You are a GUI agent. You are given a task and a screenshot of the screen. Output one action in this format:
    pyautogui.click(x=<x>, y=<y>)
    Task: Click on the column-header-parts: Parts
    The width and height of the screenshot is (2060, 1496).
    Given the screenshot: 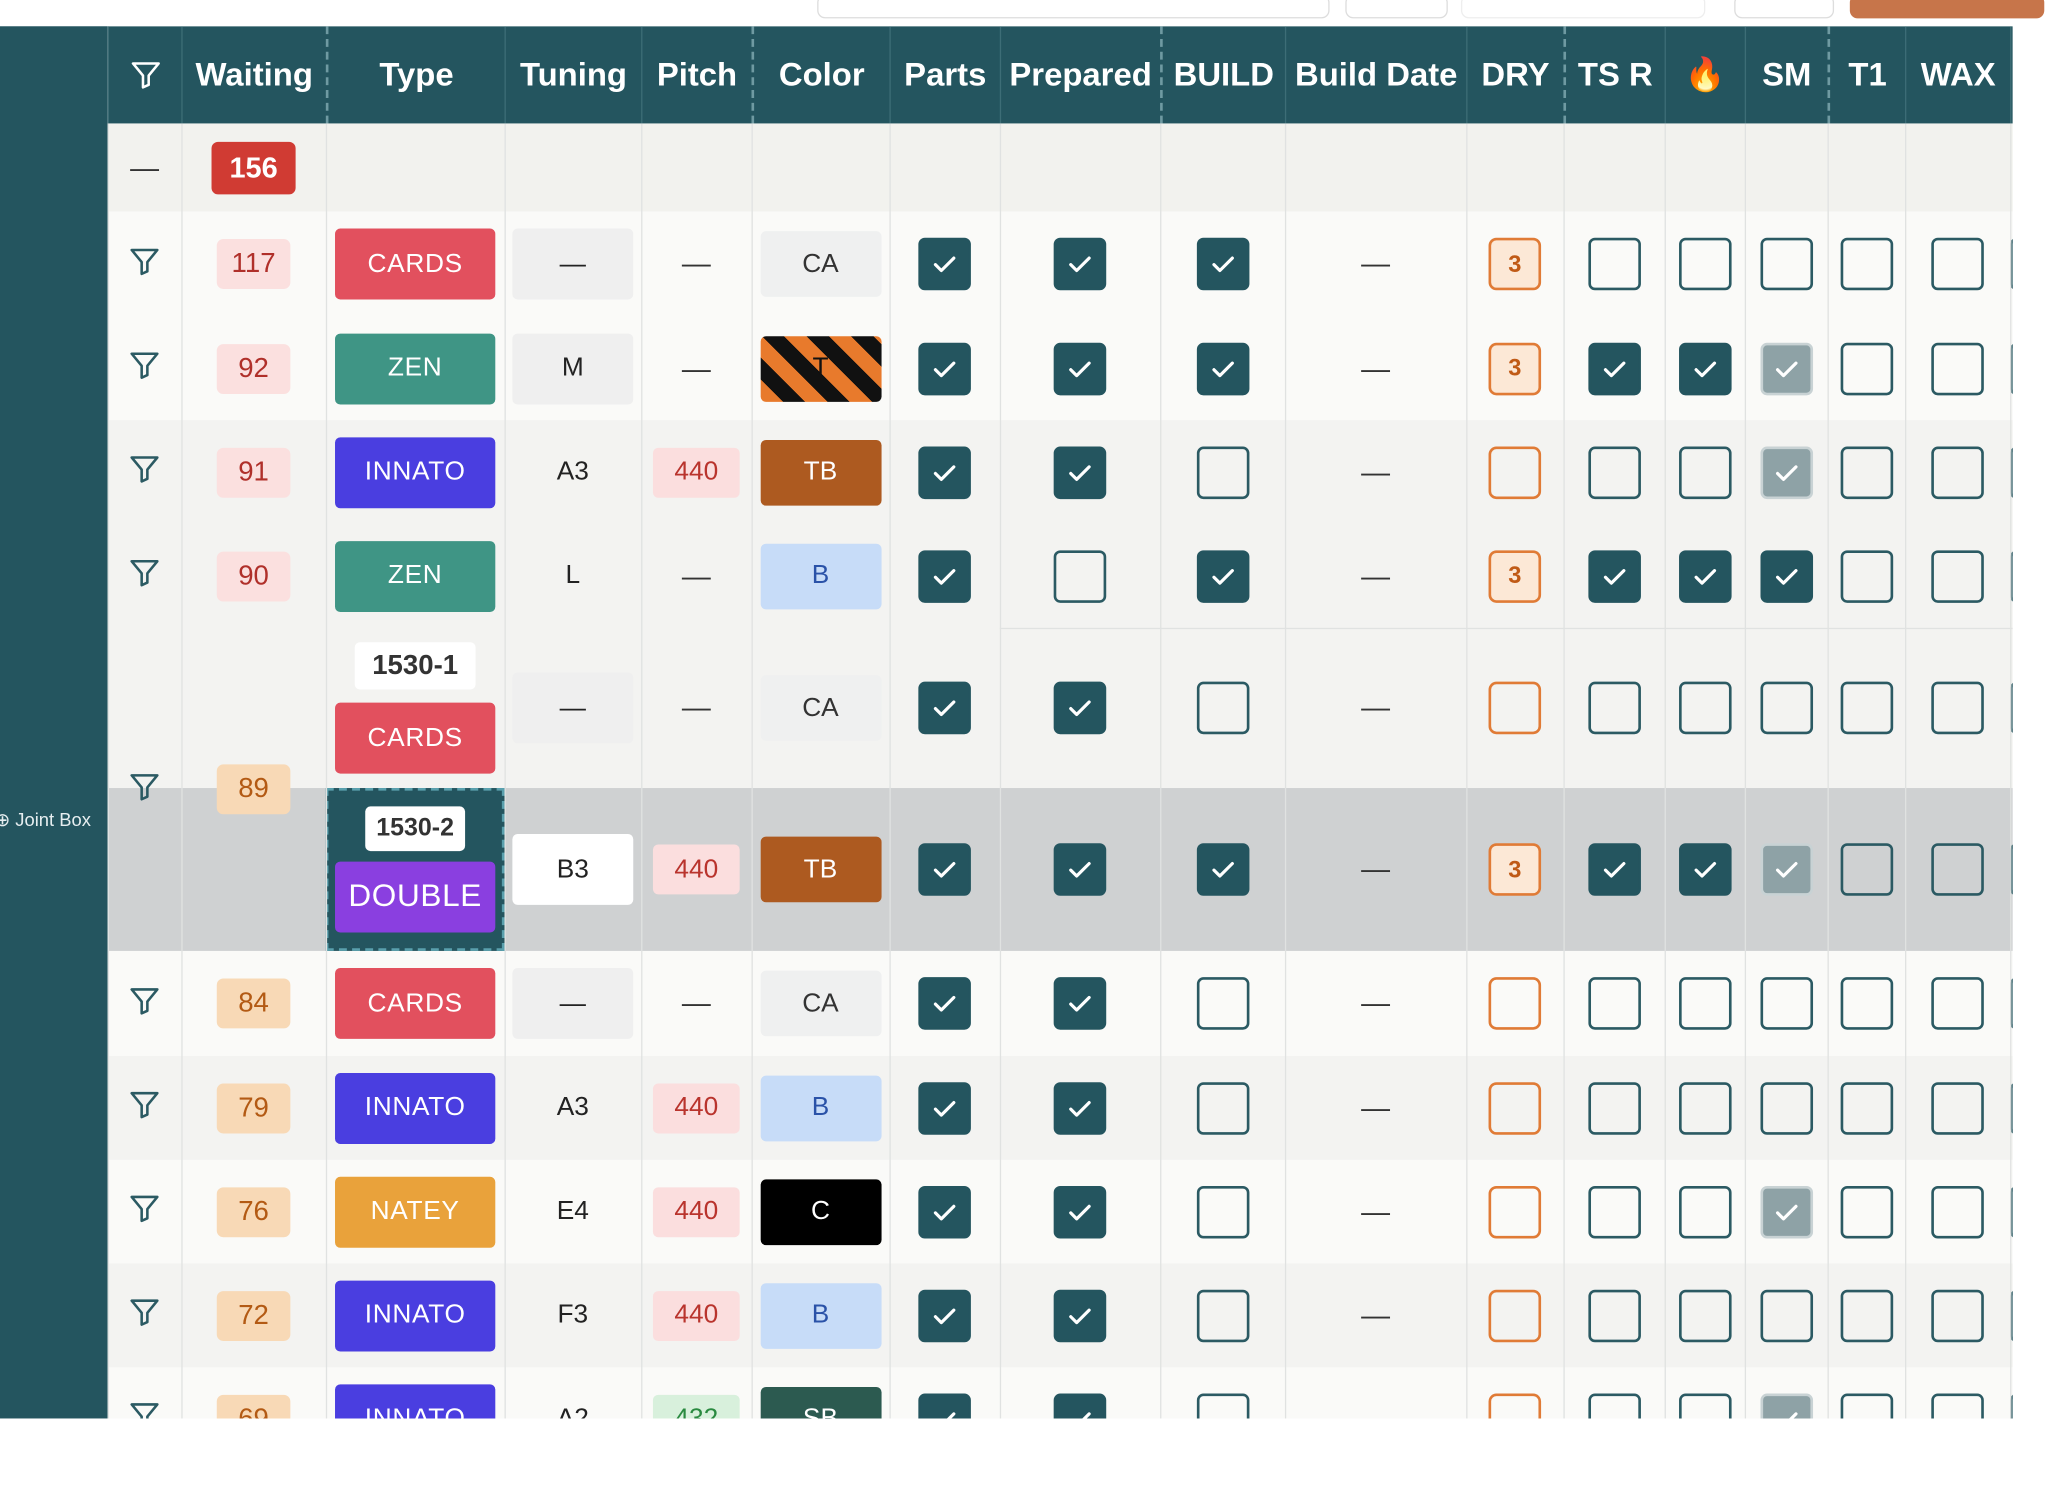 What is the action you would take?
    pyautogui.click(x=944, y=75)
    